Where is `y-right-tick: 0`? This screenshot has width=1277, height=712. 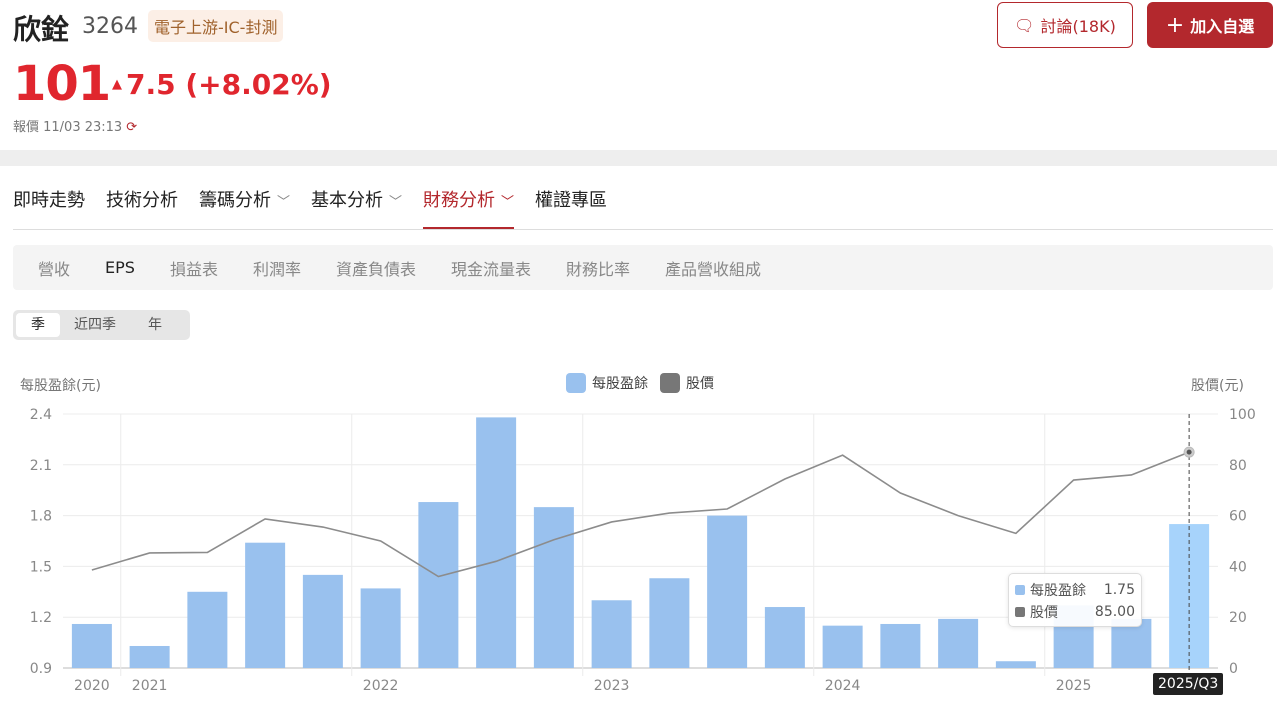
y-right-tick: 0 is located at coordinates (1233, 669).